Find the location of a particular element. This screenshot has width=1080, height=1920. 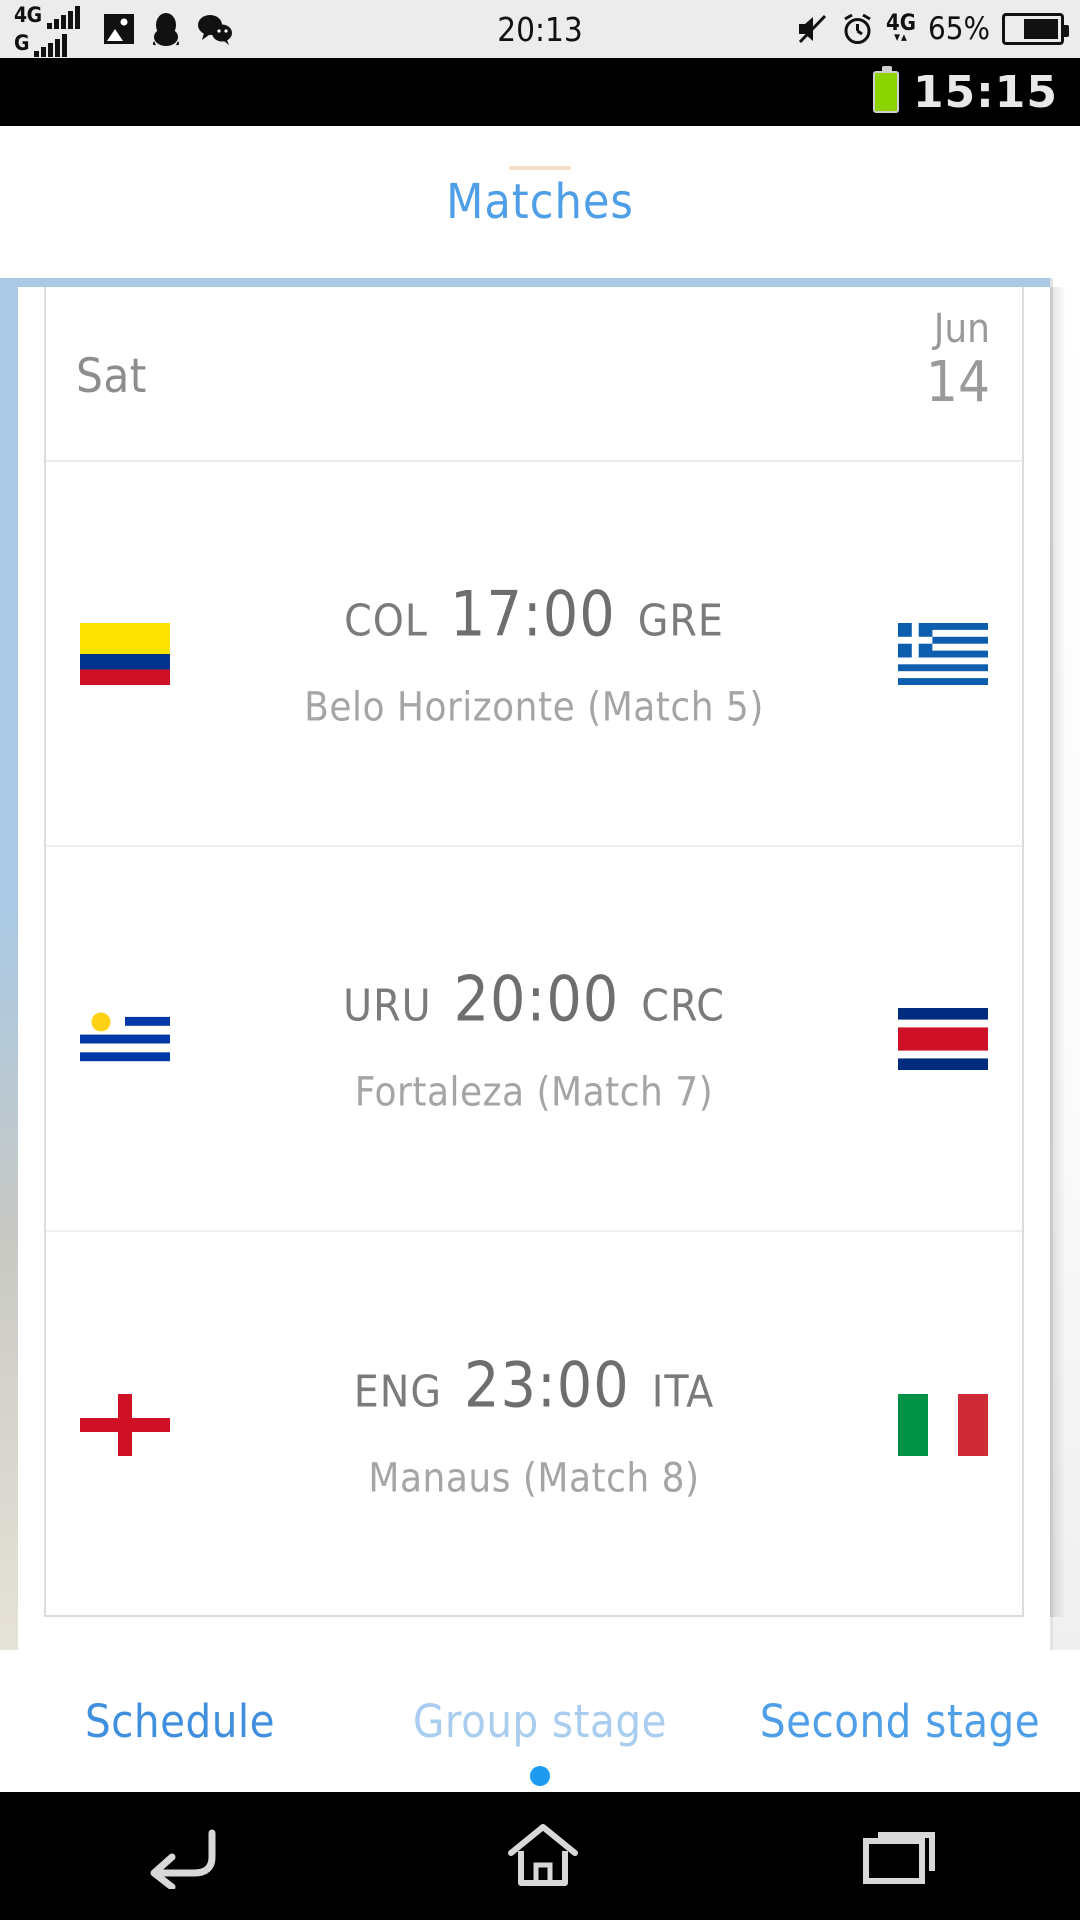

battery-percent-label: 65% is located at coordinates (959, 29).